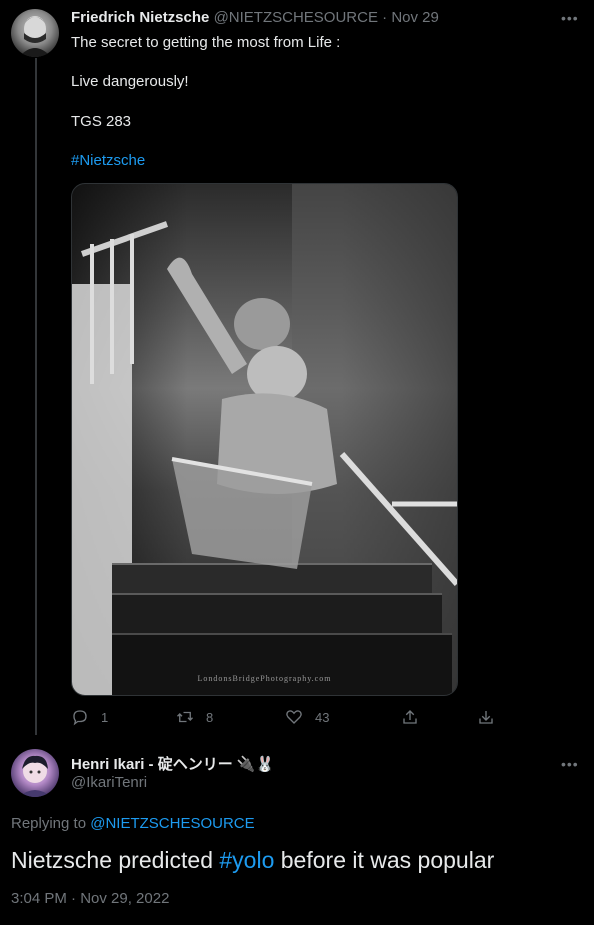  Describe the element at coordinates (35, 33) in the screenshot. I see `nietzsche-avatar` at that location.